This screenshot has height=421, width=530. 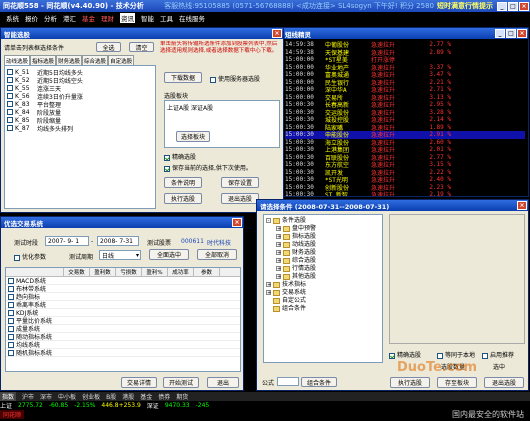 What do you see at coordinates (323, 245) in the screenshot?
I see `tree-node: + 动线选股` at bounding box center [323, 245].